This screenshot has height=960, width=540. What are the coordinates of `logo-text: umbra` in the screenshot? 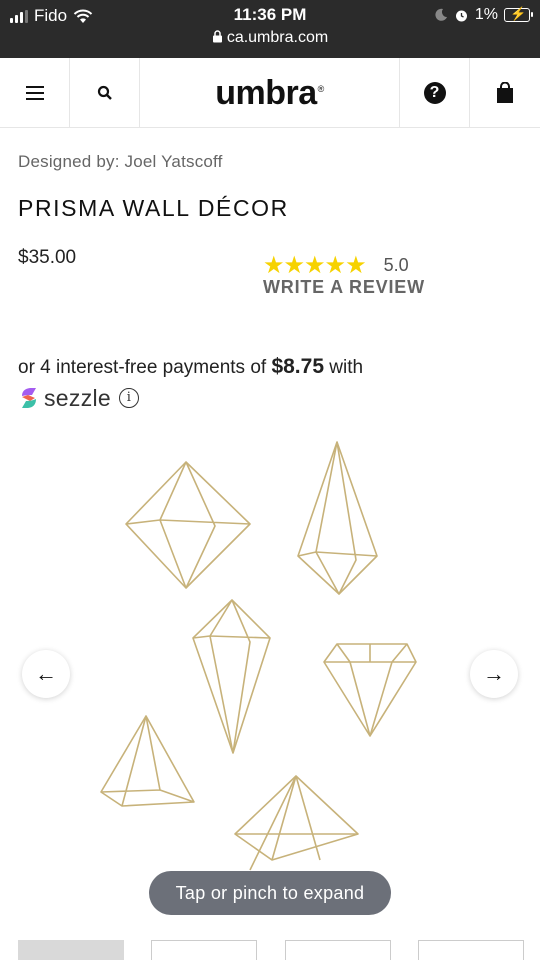 It's located at (266, 92).